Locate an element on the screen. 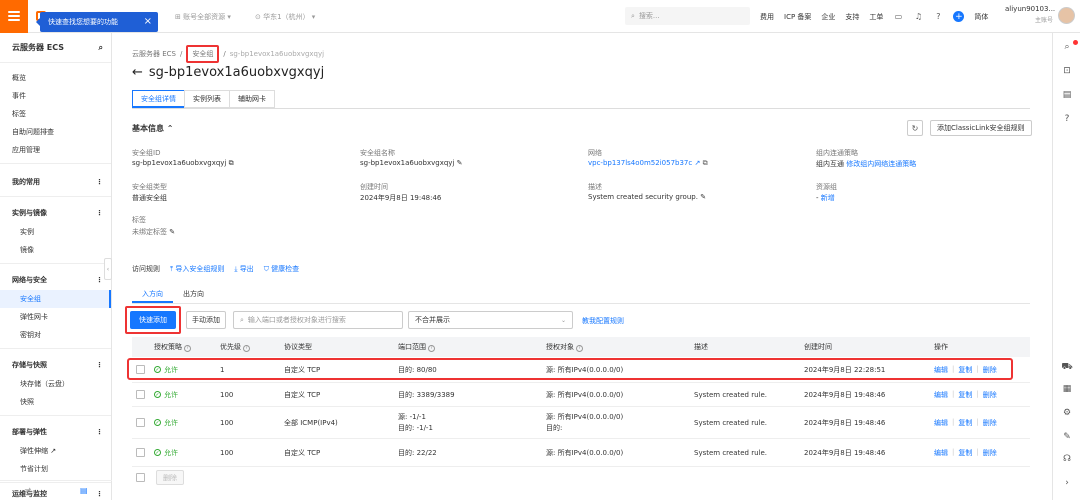 This screenshot has height=500, width=1080. tab-secondary-eni: 辅助网卡 is located at coordinates (252, 99).